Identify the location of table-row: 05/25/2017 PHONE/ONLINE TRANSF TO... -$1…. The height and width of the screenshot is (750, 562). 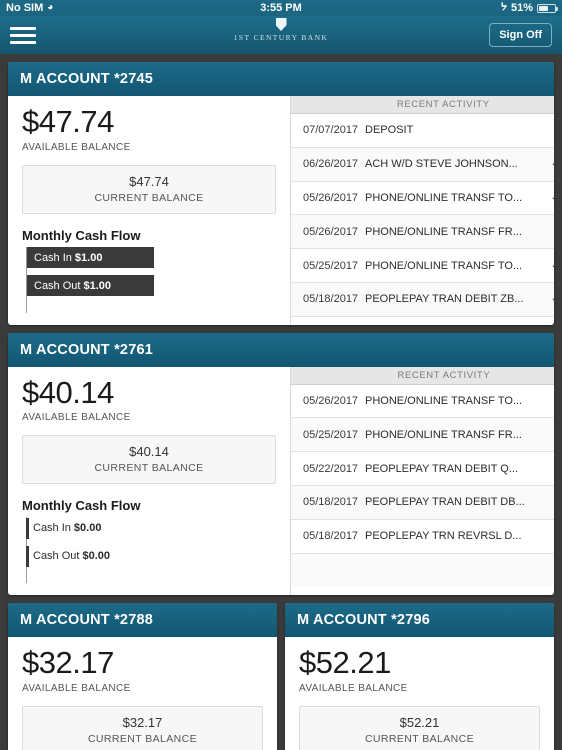
(422, 266).